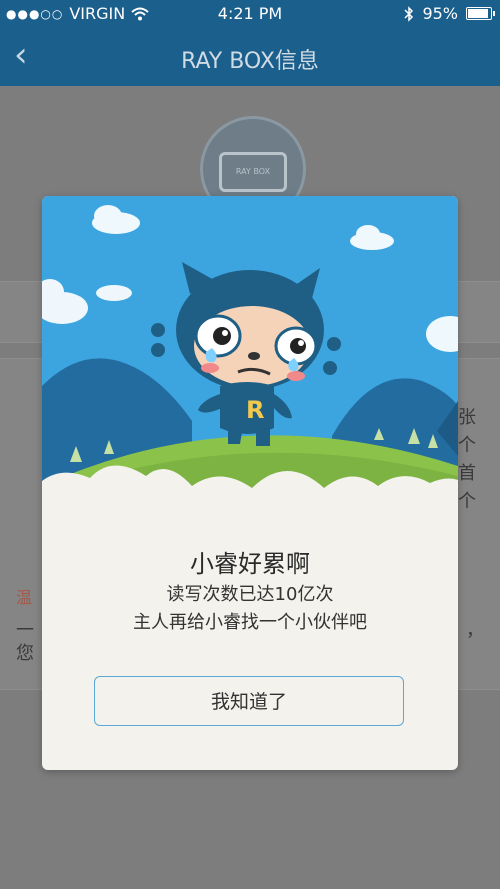 The height and width of the screenshot is (889, 500). I want to click on page-title: RAY BOX信息, so click(250, 61).